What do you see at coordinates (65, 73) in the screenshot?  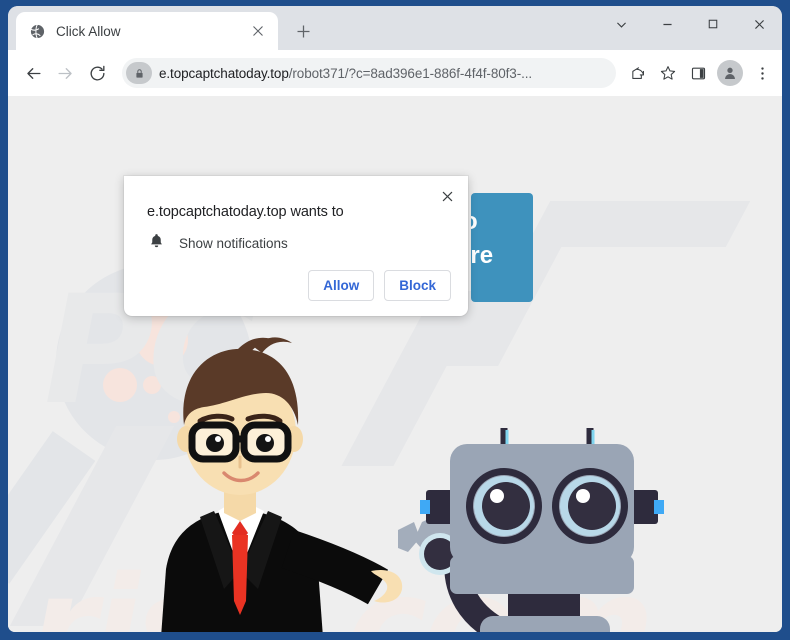 I see `forward-button` at bounding box center [65, 73].